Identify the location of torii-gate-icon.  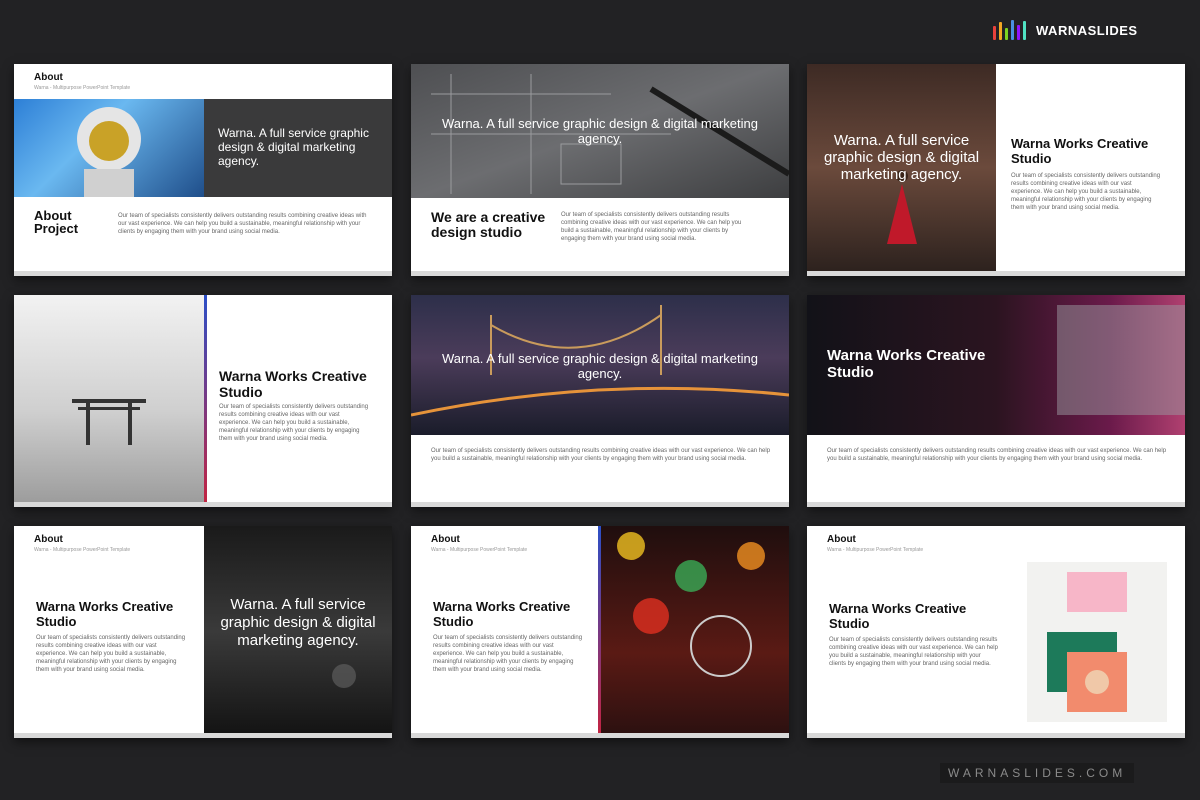
(109, 422).